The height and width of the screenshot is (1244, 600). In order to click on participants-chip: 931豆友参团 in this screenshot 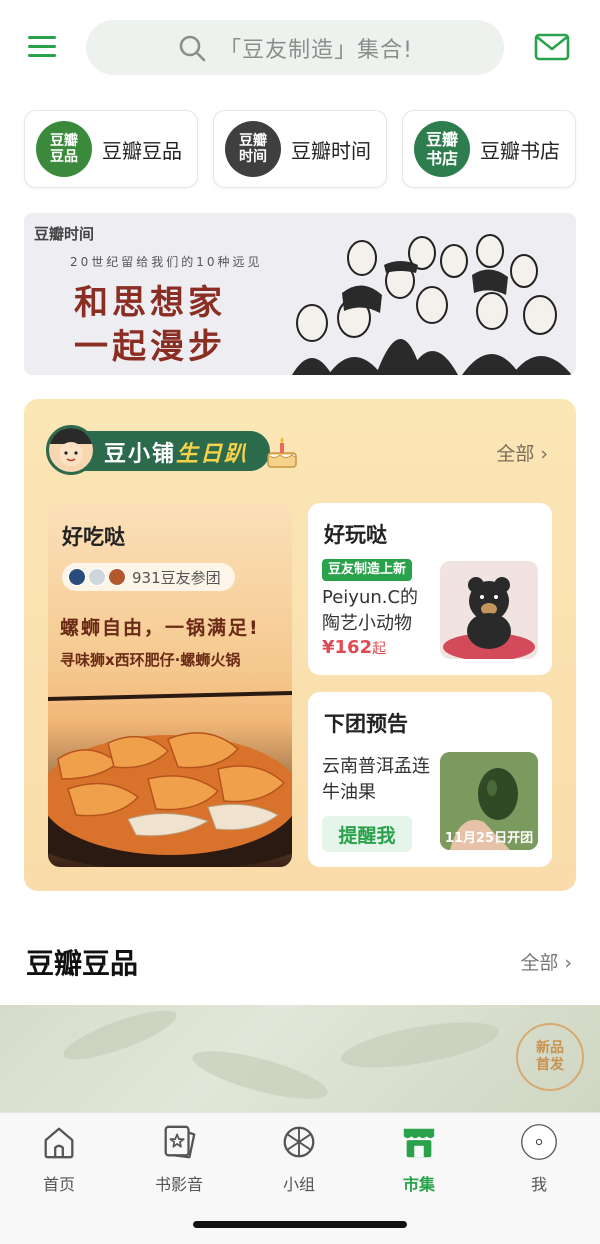, I will do `click(148, 577)`.